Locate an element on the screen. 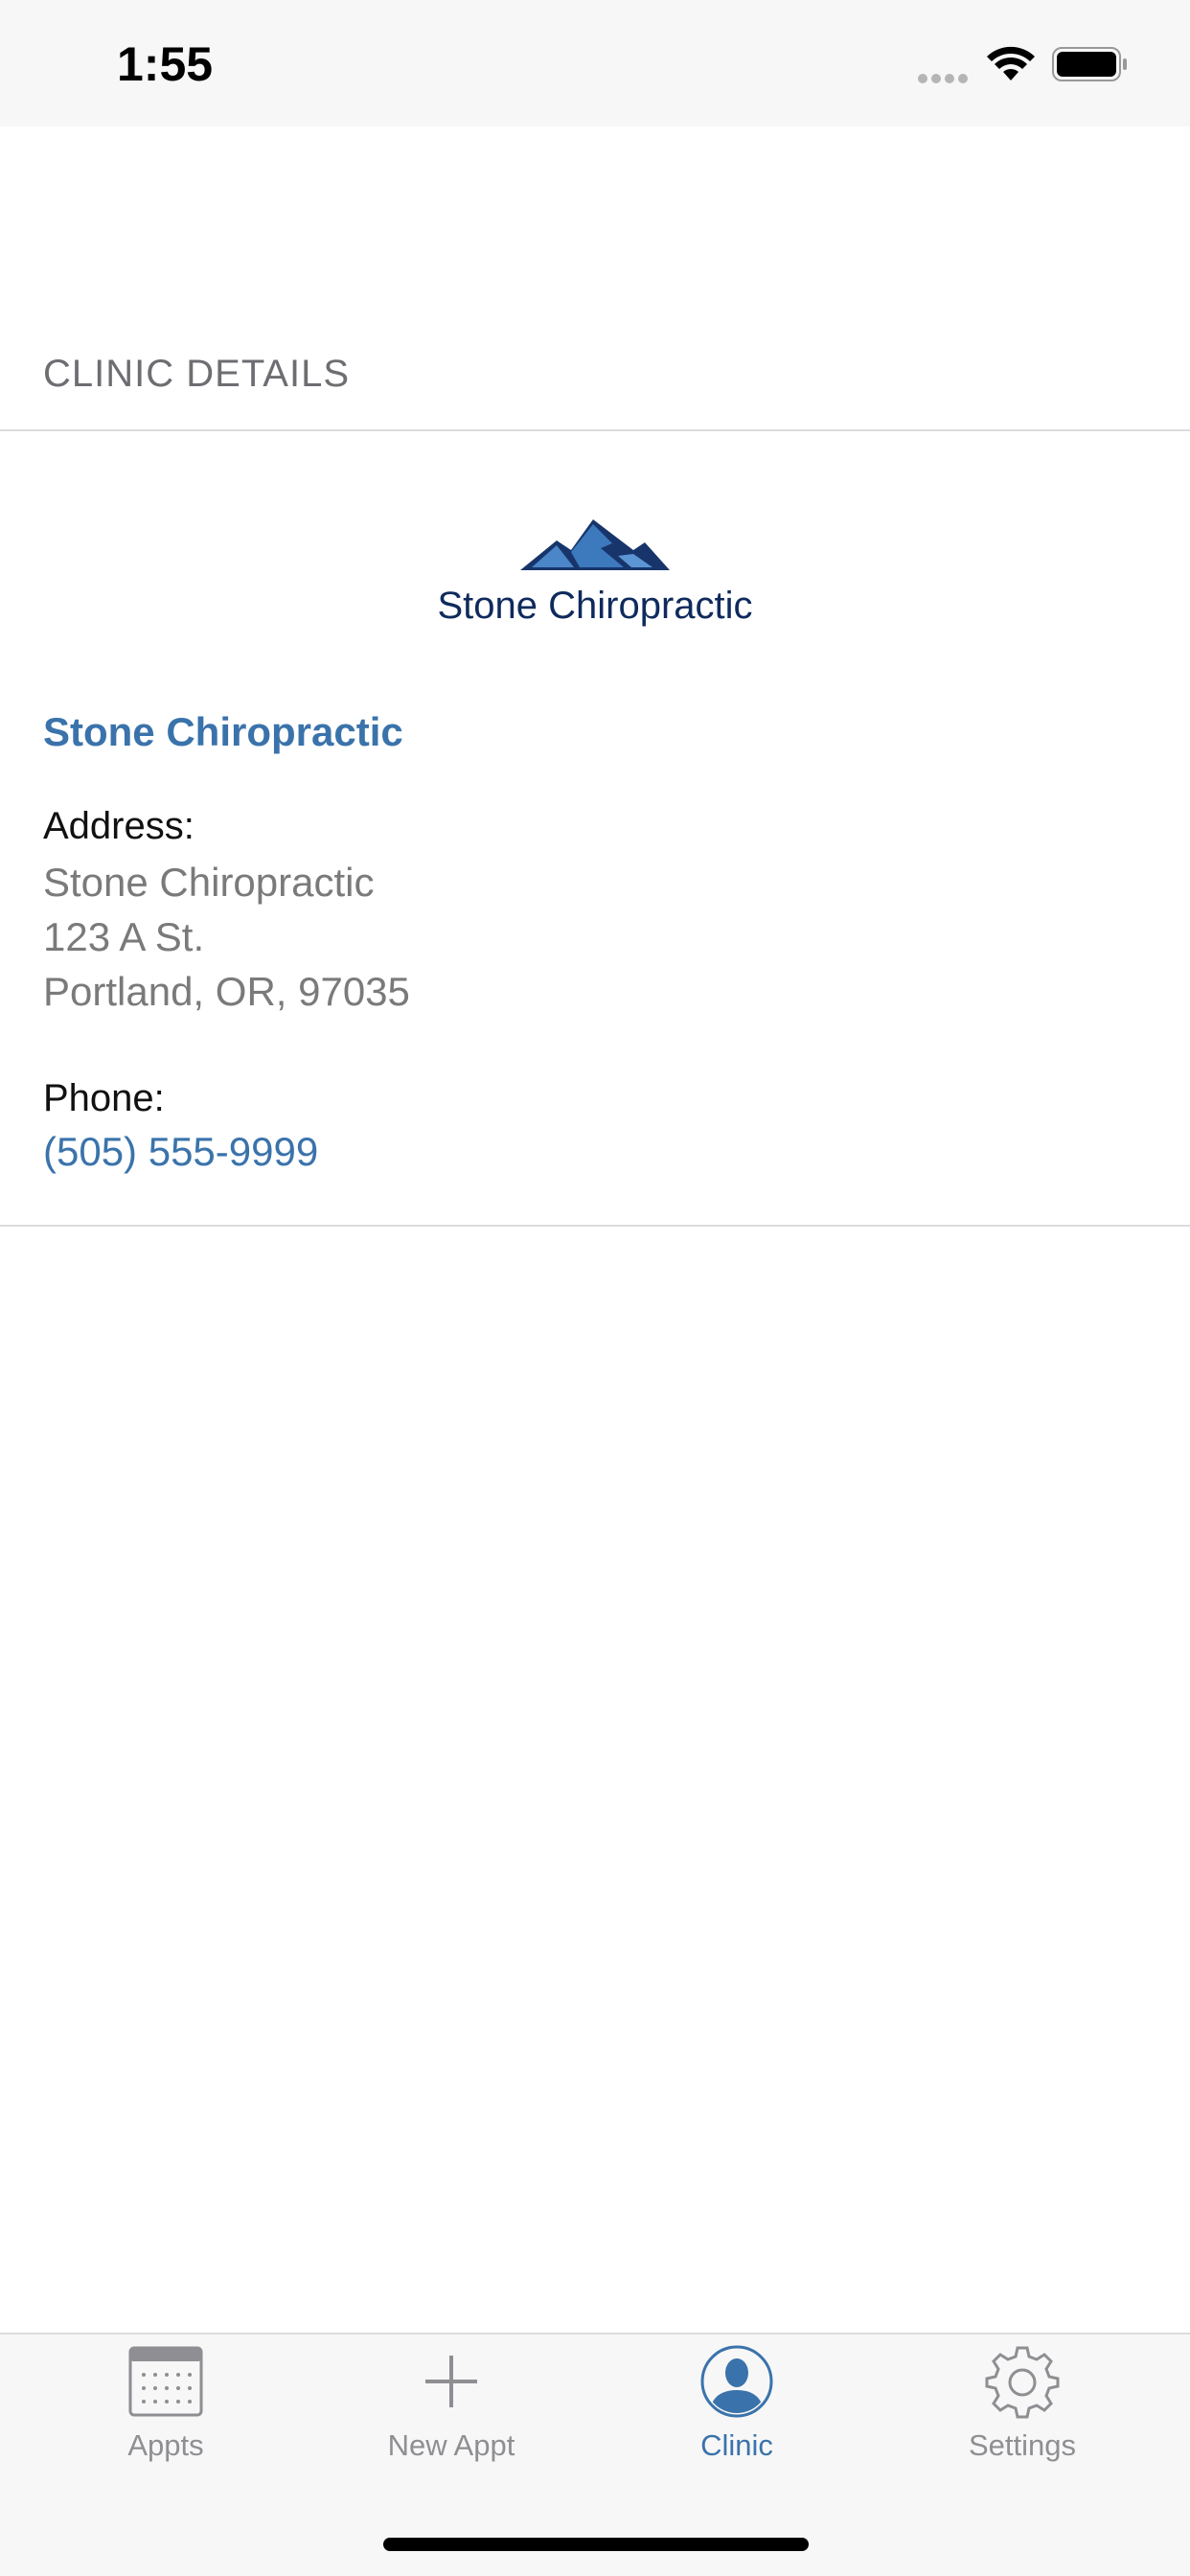  address-label: Address: is located at coordinates (119, 826).